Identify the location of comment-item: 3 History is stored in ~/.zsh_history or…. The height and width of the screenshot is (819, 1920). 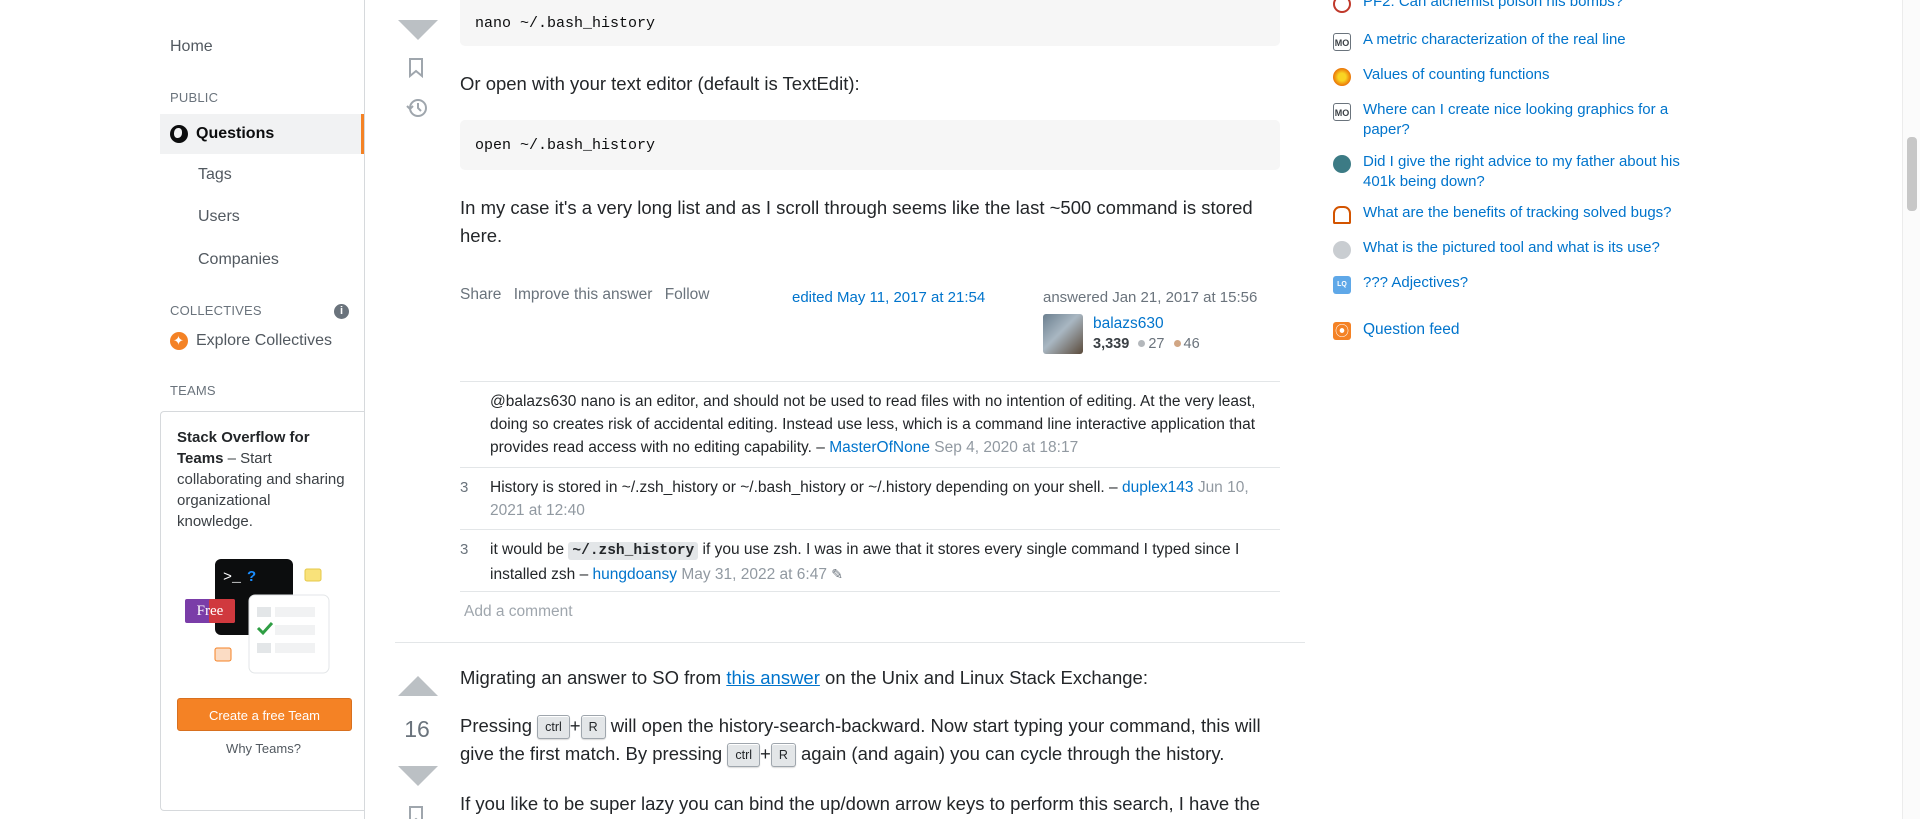
(870, 499).